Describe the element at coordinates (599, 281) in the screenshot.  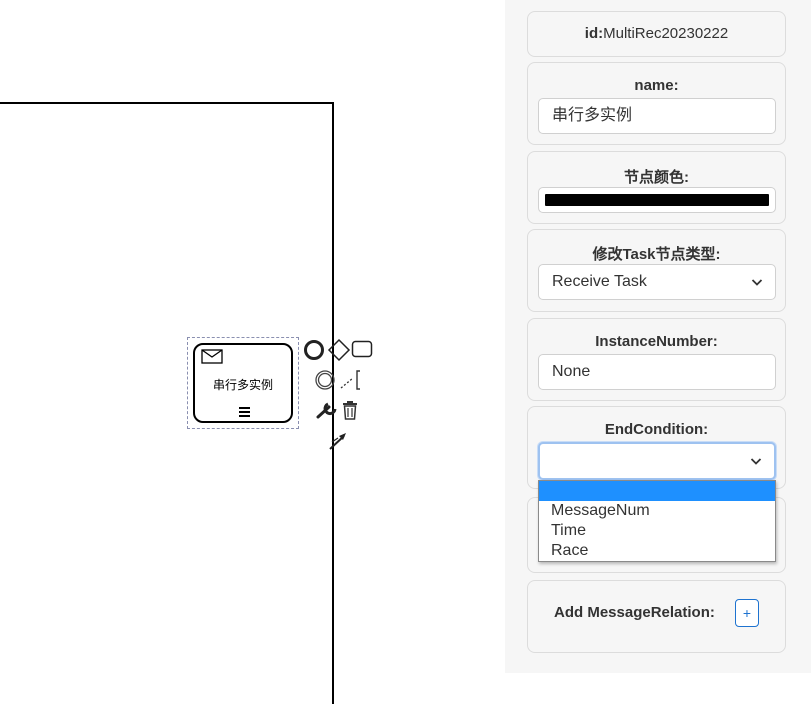
I see `task-type-value: Receive Task` at that location.